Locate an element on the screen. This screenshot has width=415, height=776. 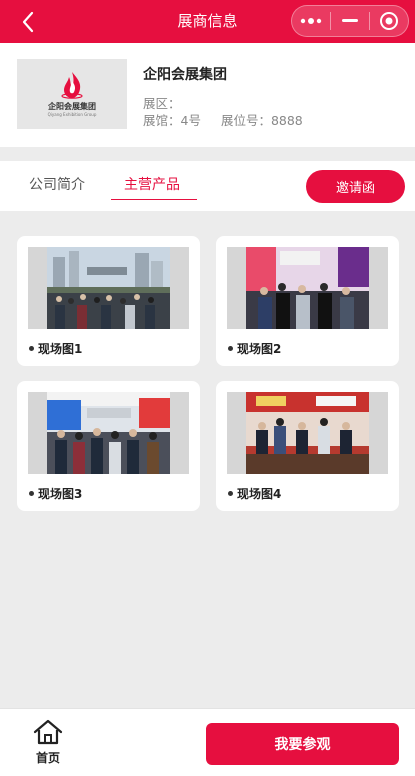
target-circle-icon is located at coordinates (389, 21).